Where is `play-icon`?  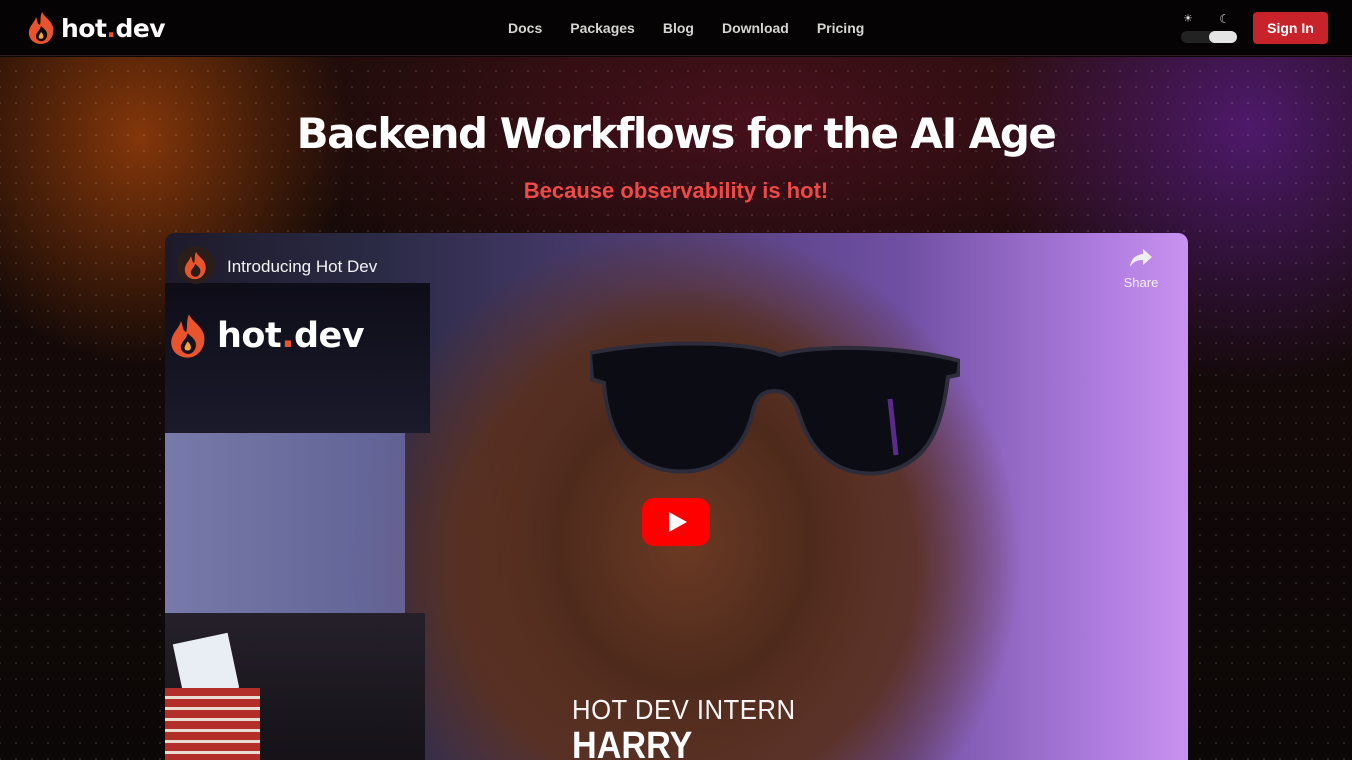 play-icon is located at coordinates (678, 522).